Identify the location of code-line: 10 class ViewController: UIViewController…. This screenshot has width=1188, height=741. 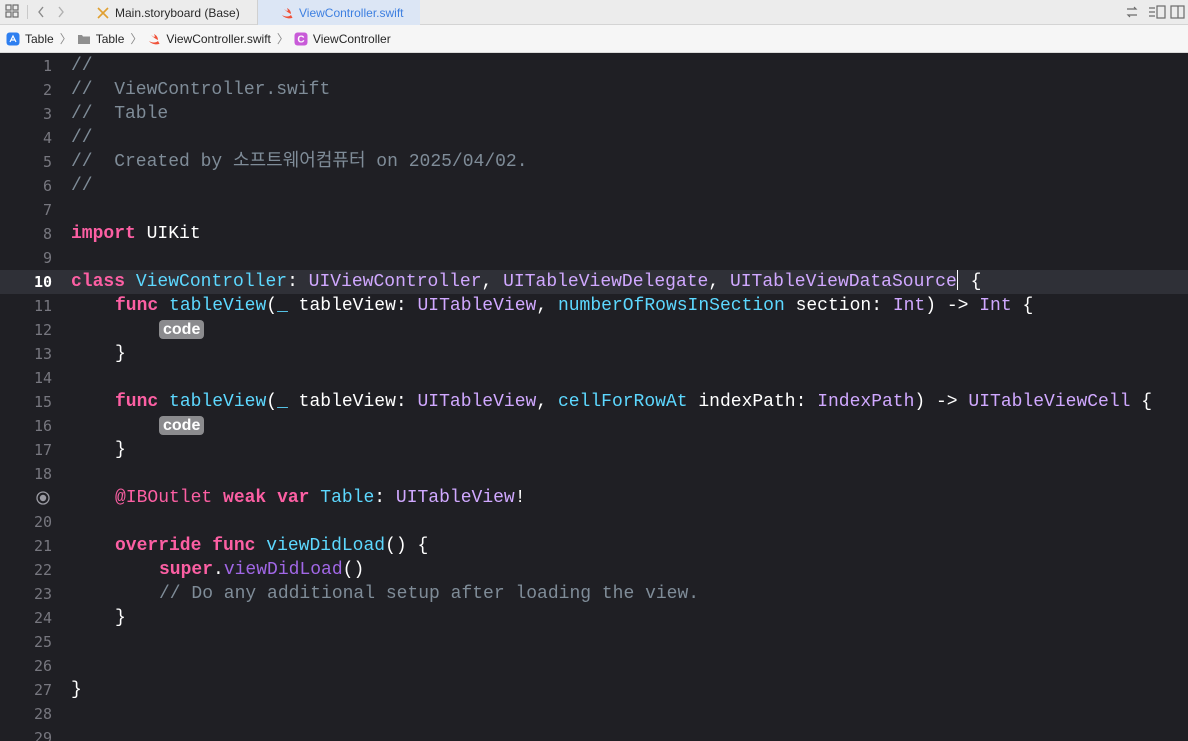
(594, 282).